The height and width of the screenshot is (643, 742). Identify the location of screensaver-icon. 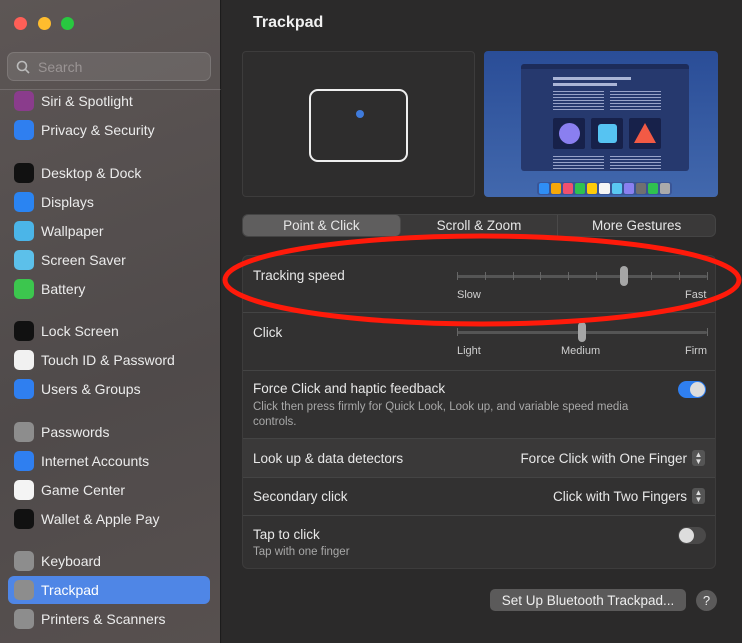
(24, 260).